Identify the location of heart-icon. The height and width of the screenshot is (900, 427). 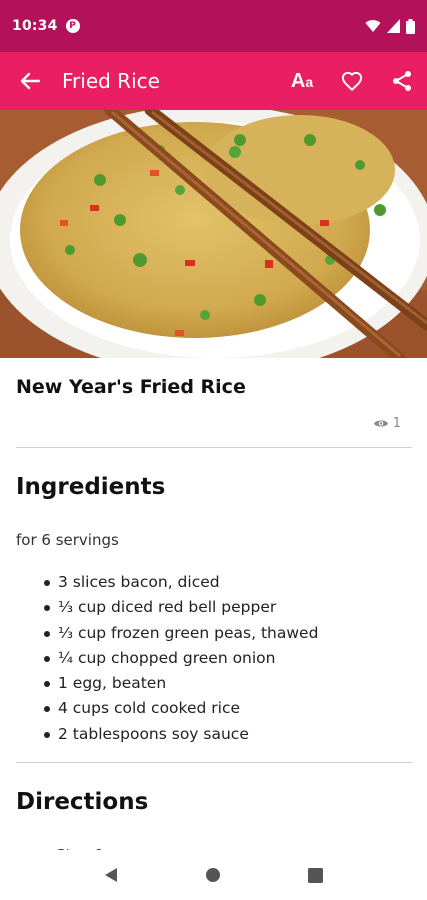
(352, 81).